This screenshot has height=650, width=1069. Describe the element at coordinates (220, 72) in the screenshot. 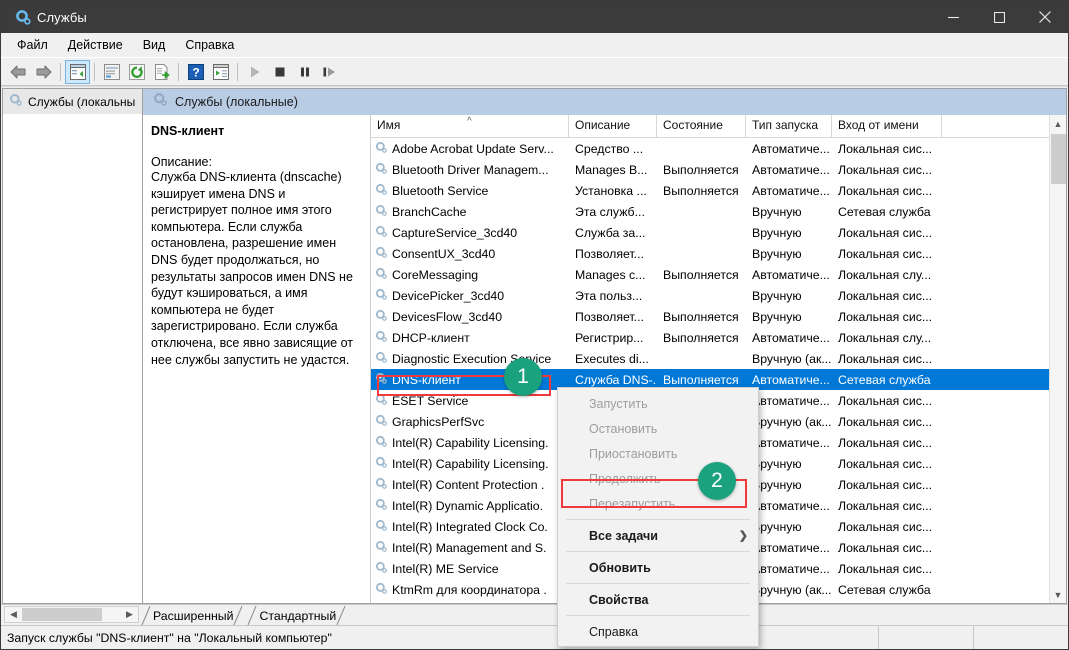

I see `show-action-pane-icon` at that location.